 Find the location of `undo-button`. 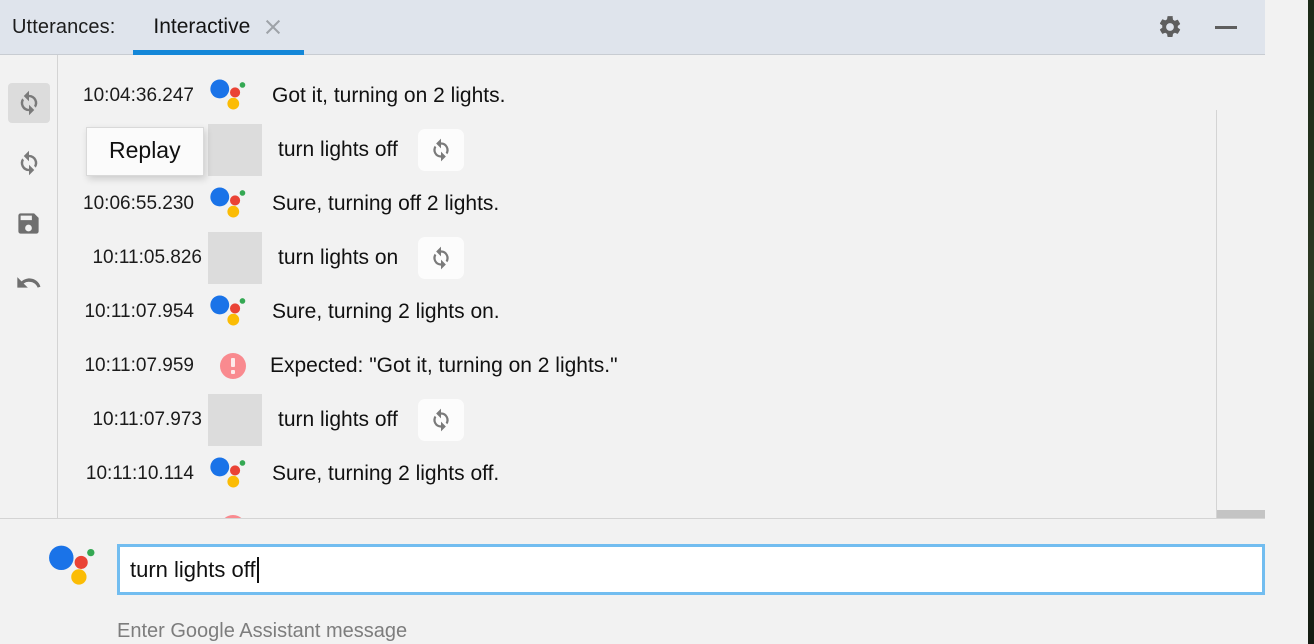

undo-button is located at coordinates (29, 283).